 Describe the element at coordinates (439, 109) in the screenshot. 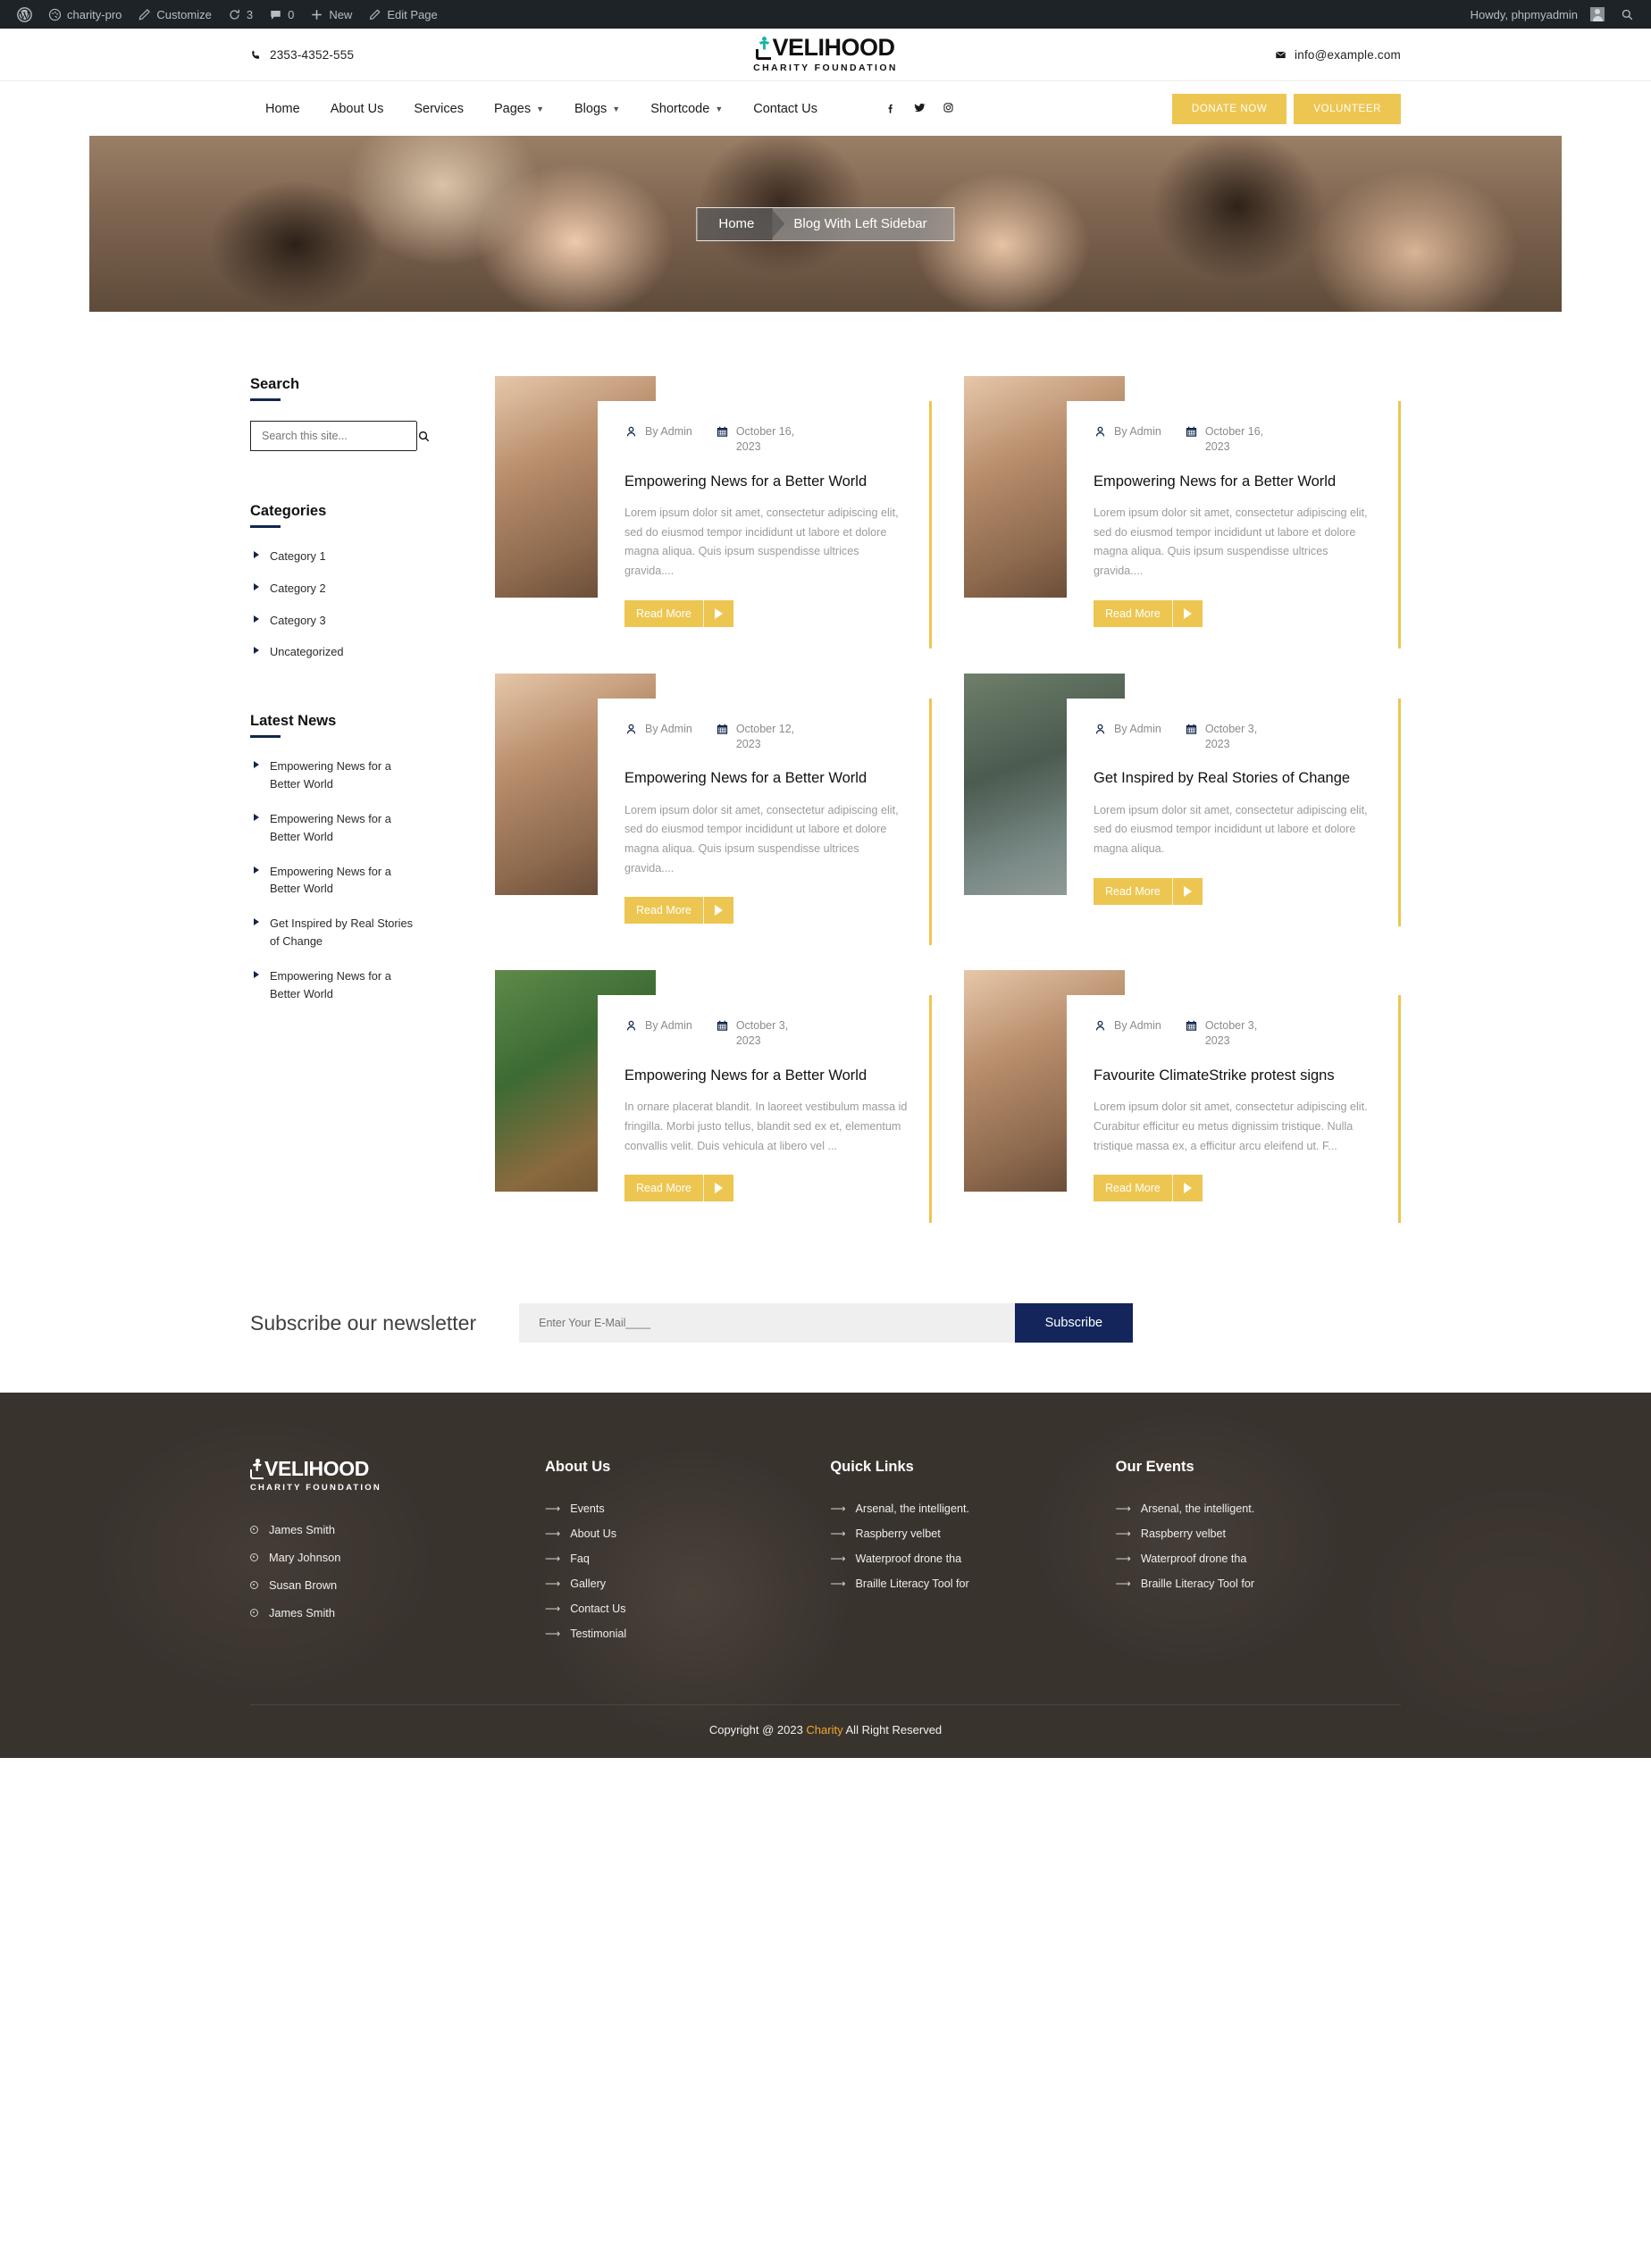

I see `nav-item-services: Services` at that location.